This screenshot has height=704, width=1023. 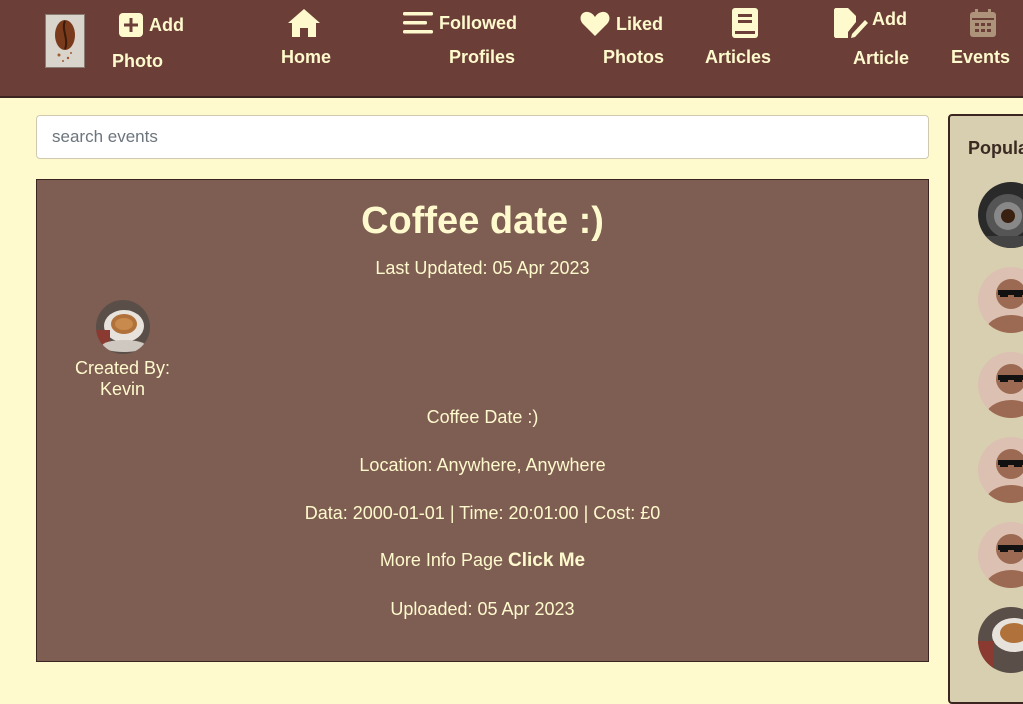 What do you see at coordinates (981, 40) in the screenshot?
I see `nav-events: Events` at bounding box center [981, 40].